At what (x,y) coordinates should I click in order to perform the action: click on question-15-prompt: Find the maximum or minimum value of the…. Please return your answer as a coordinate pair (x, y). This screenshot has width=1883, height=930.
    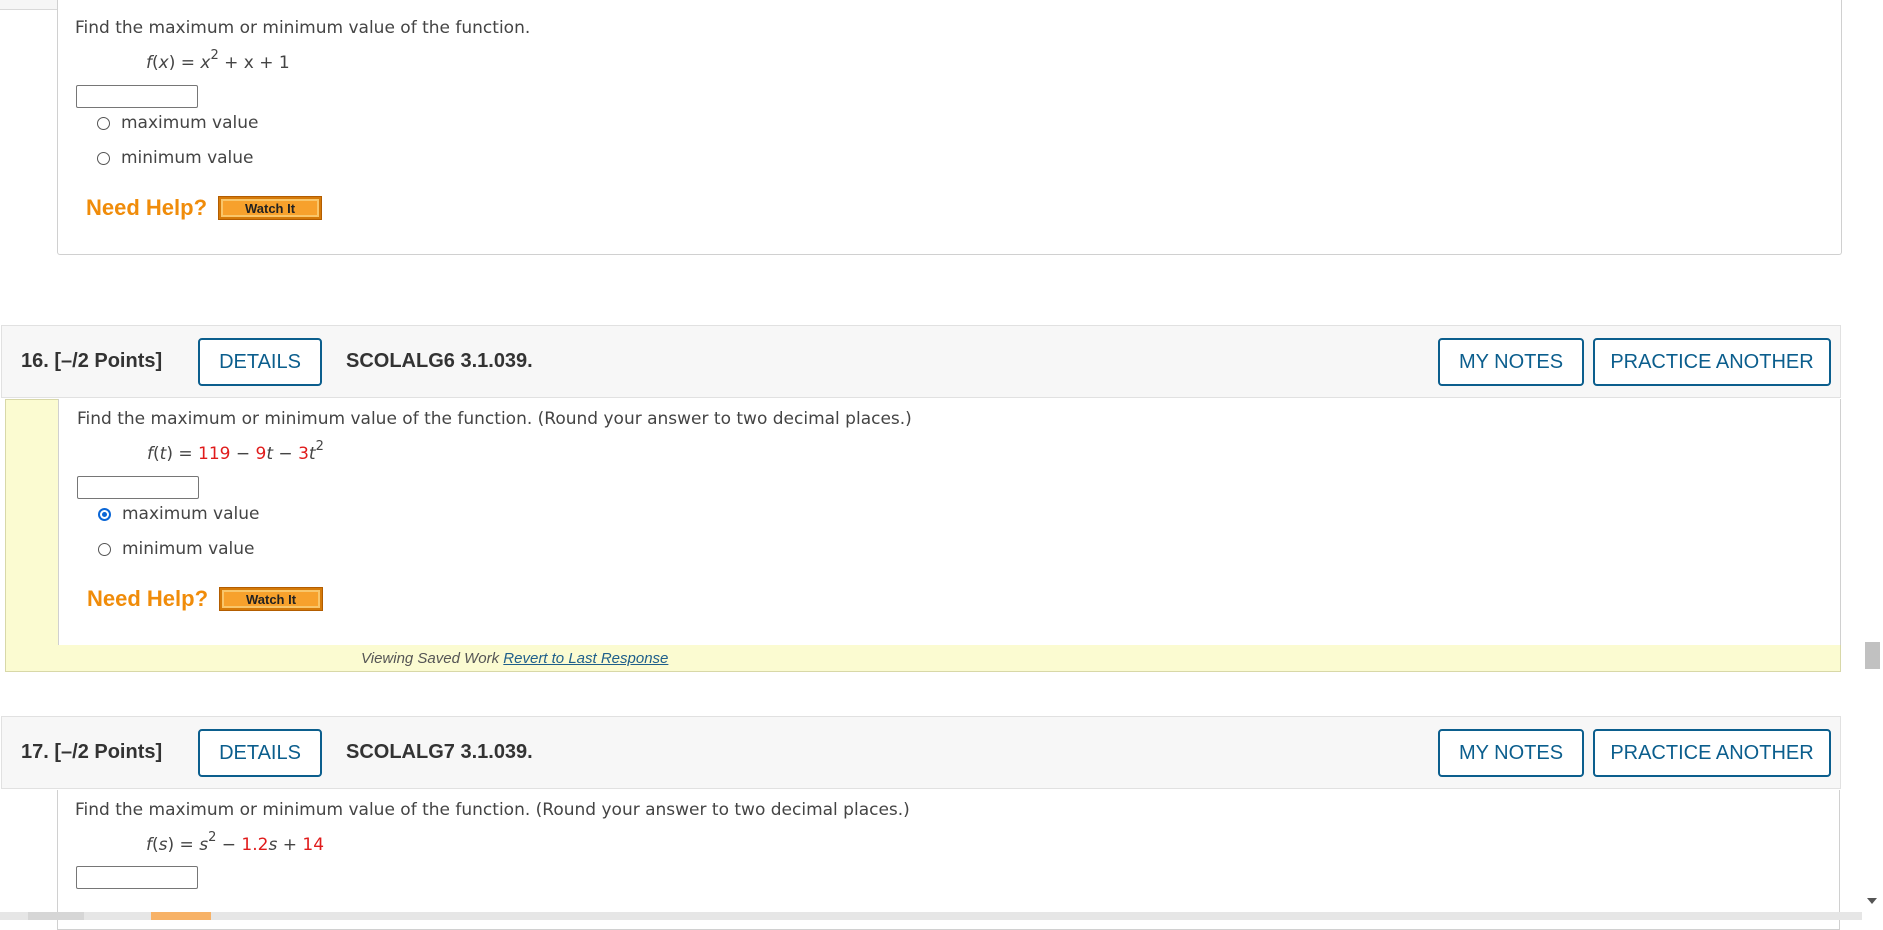
    Looking at the image, I should click on (303, 28).